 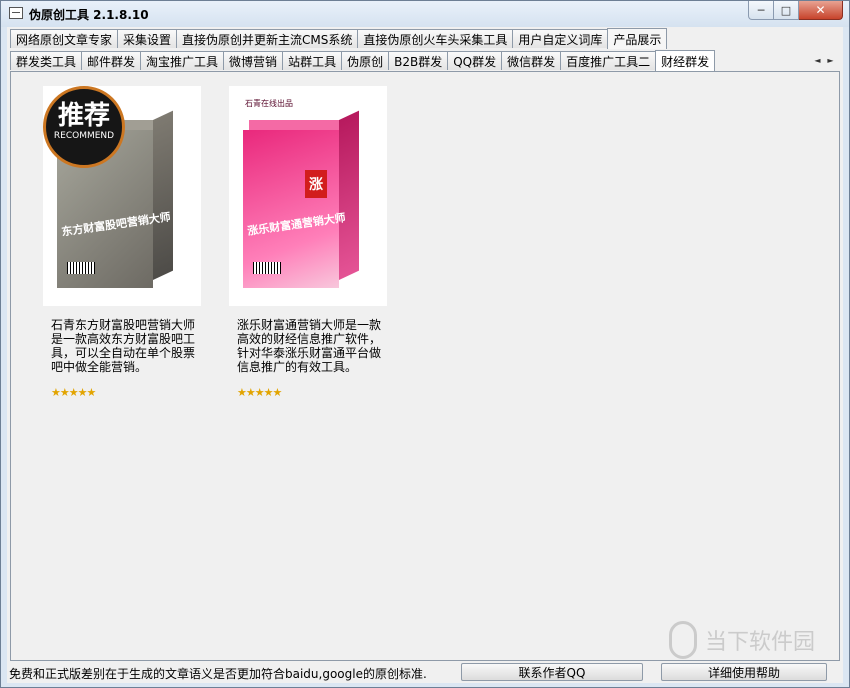 I want to click on box-top-text-2: 石青在线出品, so click(x=269, y=103).